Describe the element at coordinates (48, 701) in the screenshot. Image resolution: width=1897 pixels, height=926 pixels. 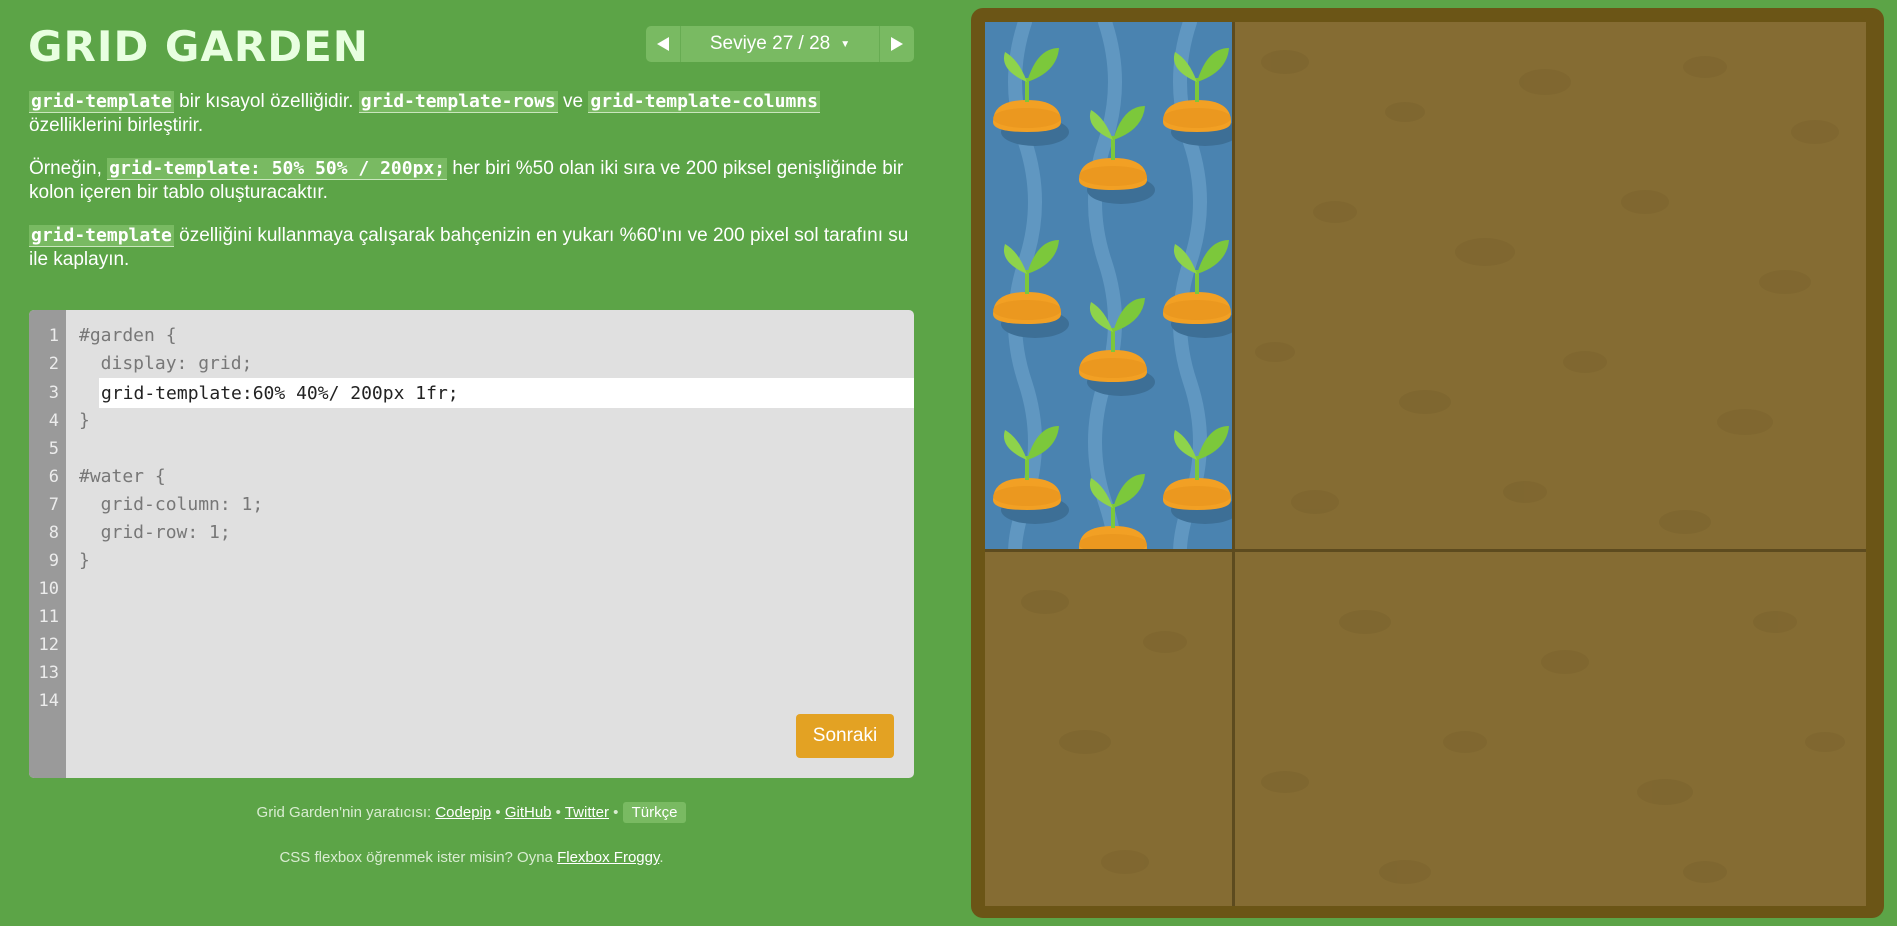
I see `line-number: 14` at that location.